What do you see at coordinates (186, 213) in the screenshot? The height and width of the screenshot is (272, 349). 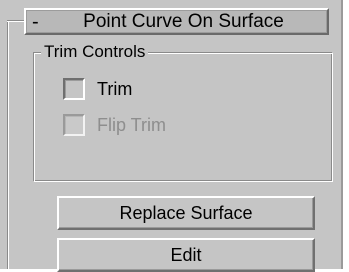 I see `replace-surface-button: Replace Surface` at bounding box center [186, 213].